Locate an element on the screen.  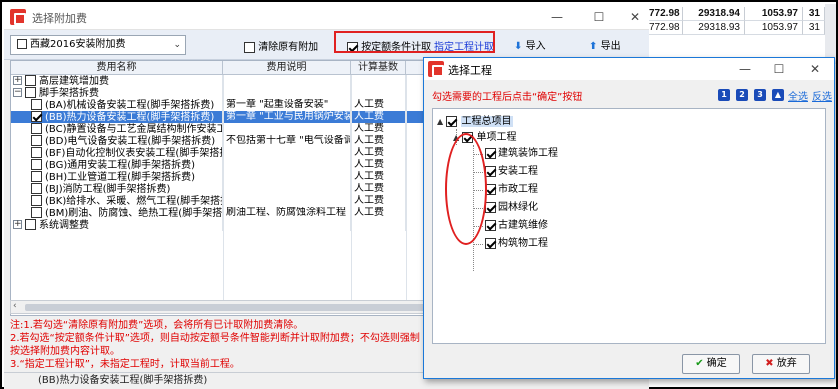
tree-node-project: 安装工程 is located at coordinates (511, 172).